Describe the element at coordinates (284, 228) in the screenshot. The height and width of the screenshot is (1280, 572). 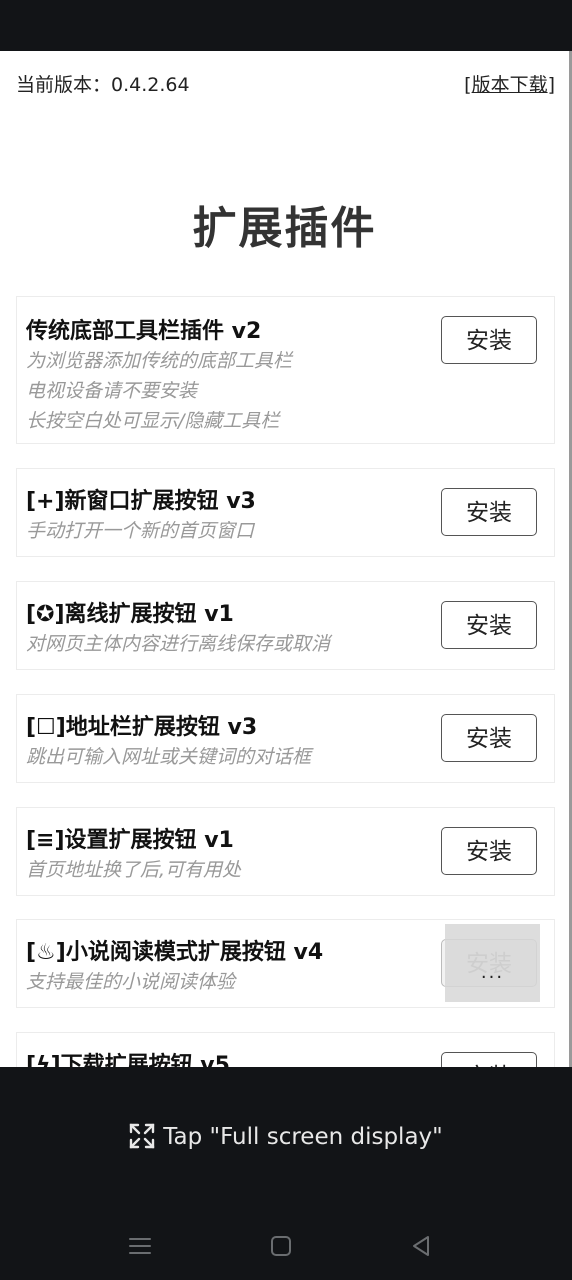
I see `page-title: 扩展插件` at that location.